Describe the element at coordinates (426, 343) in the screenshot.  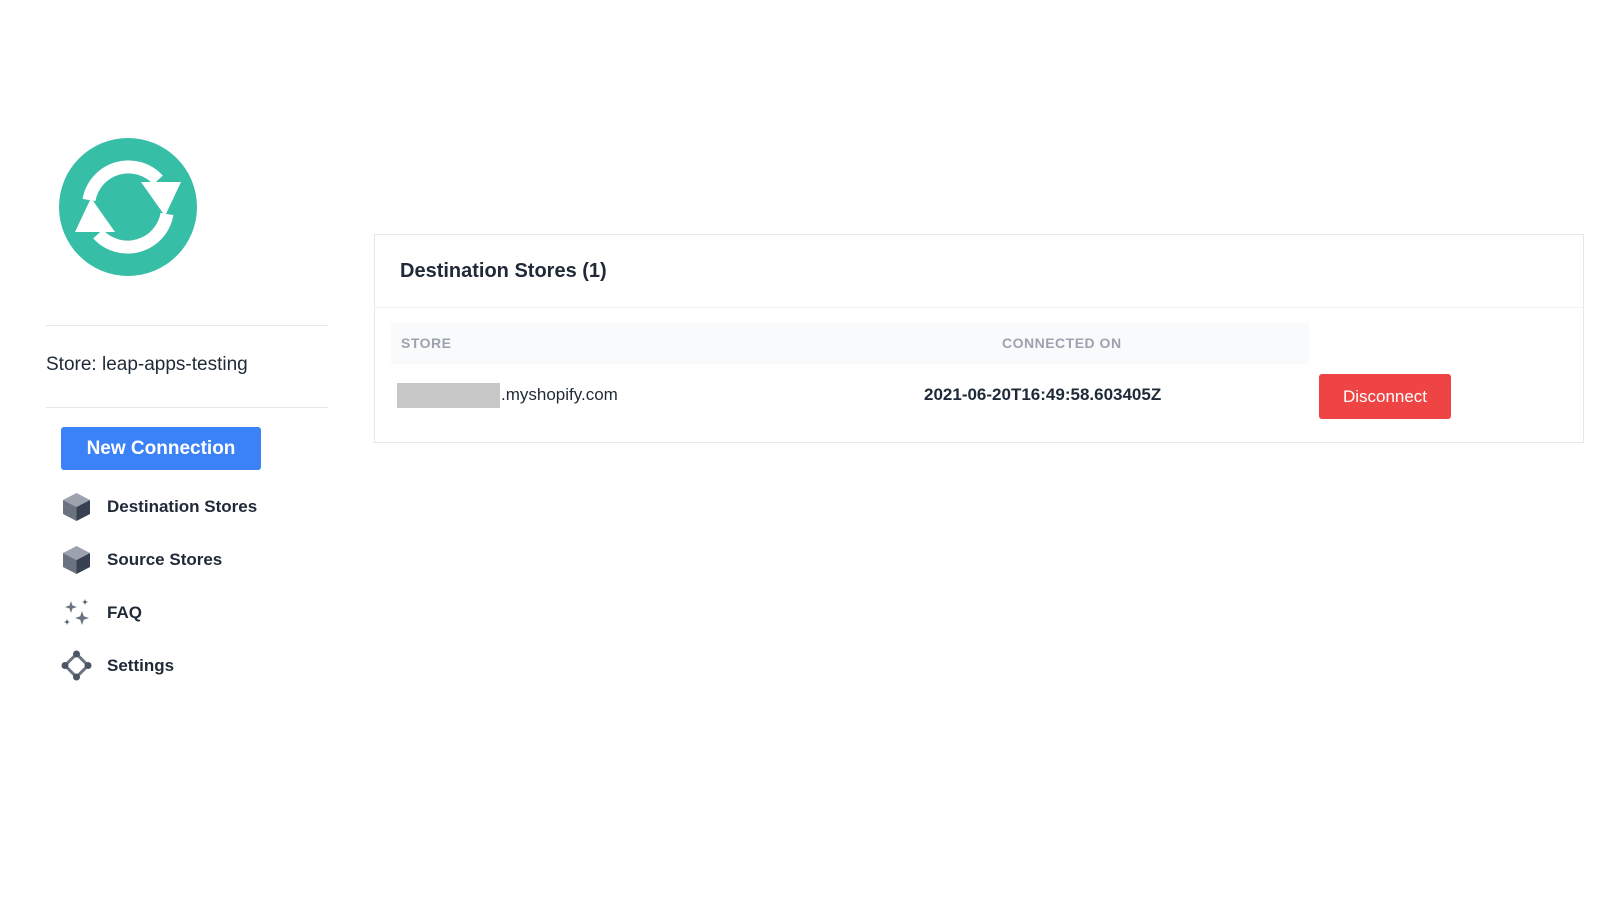
I see `column-header-store: STORE` at that location.